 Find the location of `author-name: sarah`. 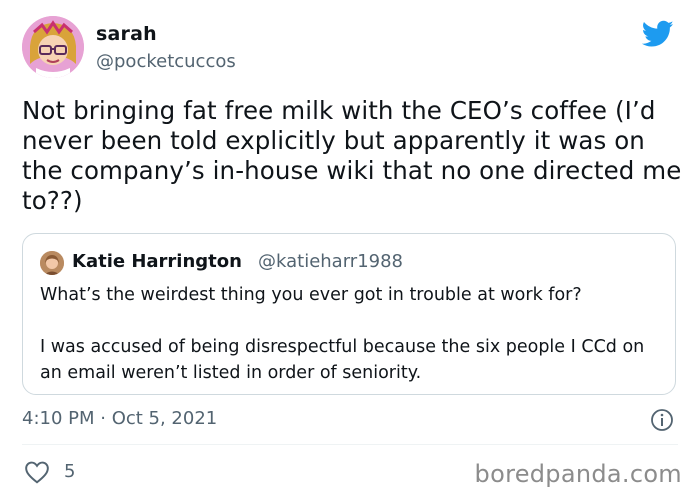

author-name: sarah is located at coordinates (126, 34).